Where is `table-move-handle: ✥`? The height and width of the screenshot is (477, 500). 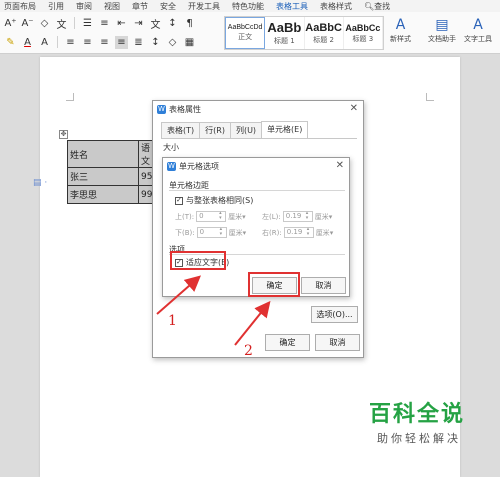 table-move-handle: ✥ is located at coordinates (63, 134).